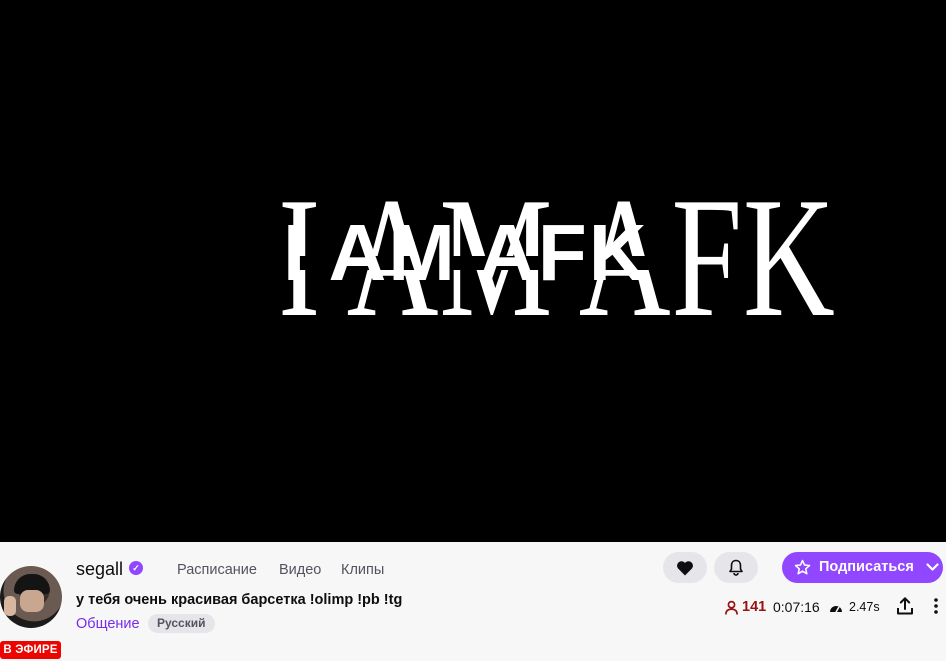  I want to click on chevron-down-icon, so click(932, 567).